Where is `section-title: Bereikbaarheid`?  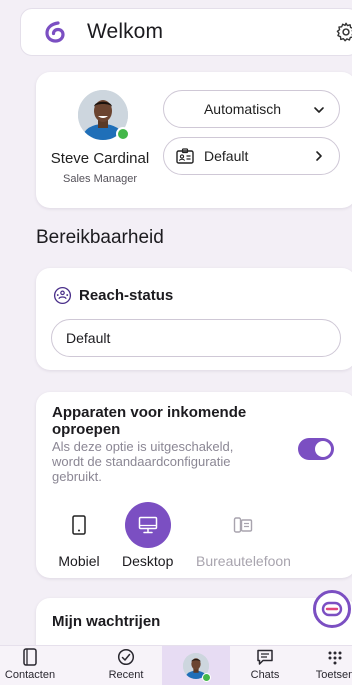
section-title: Bereikbaarheid is located at coordinates (100, 237).